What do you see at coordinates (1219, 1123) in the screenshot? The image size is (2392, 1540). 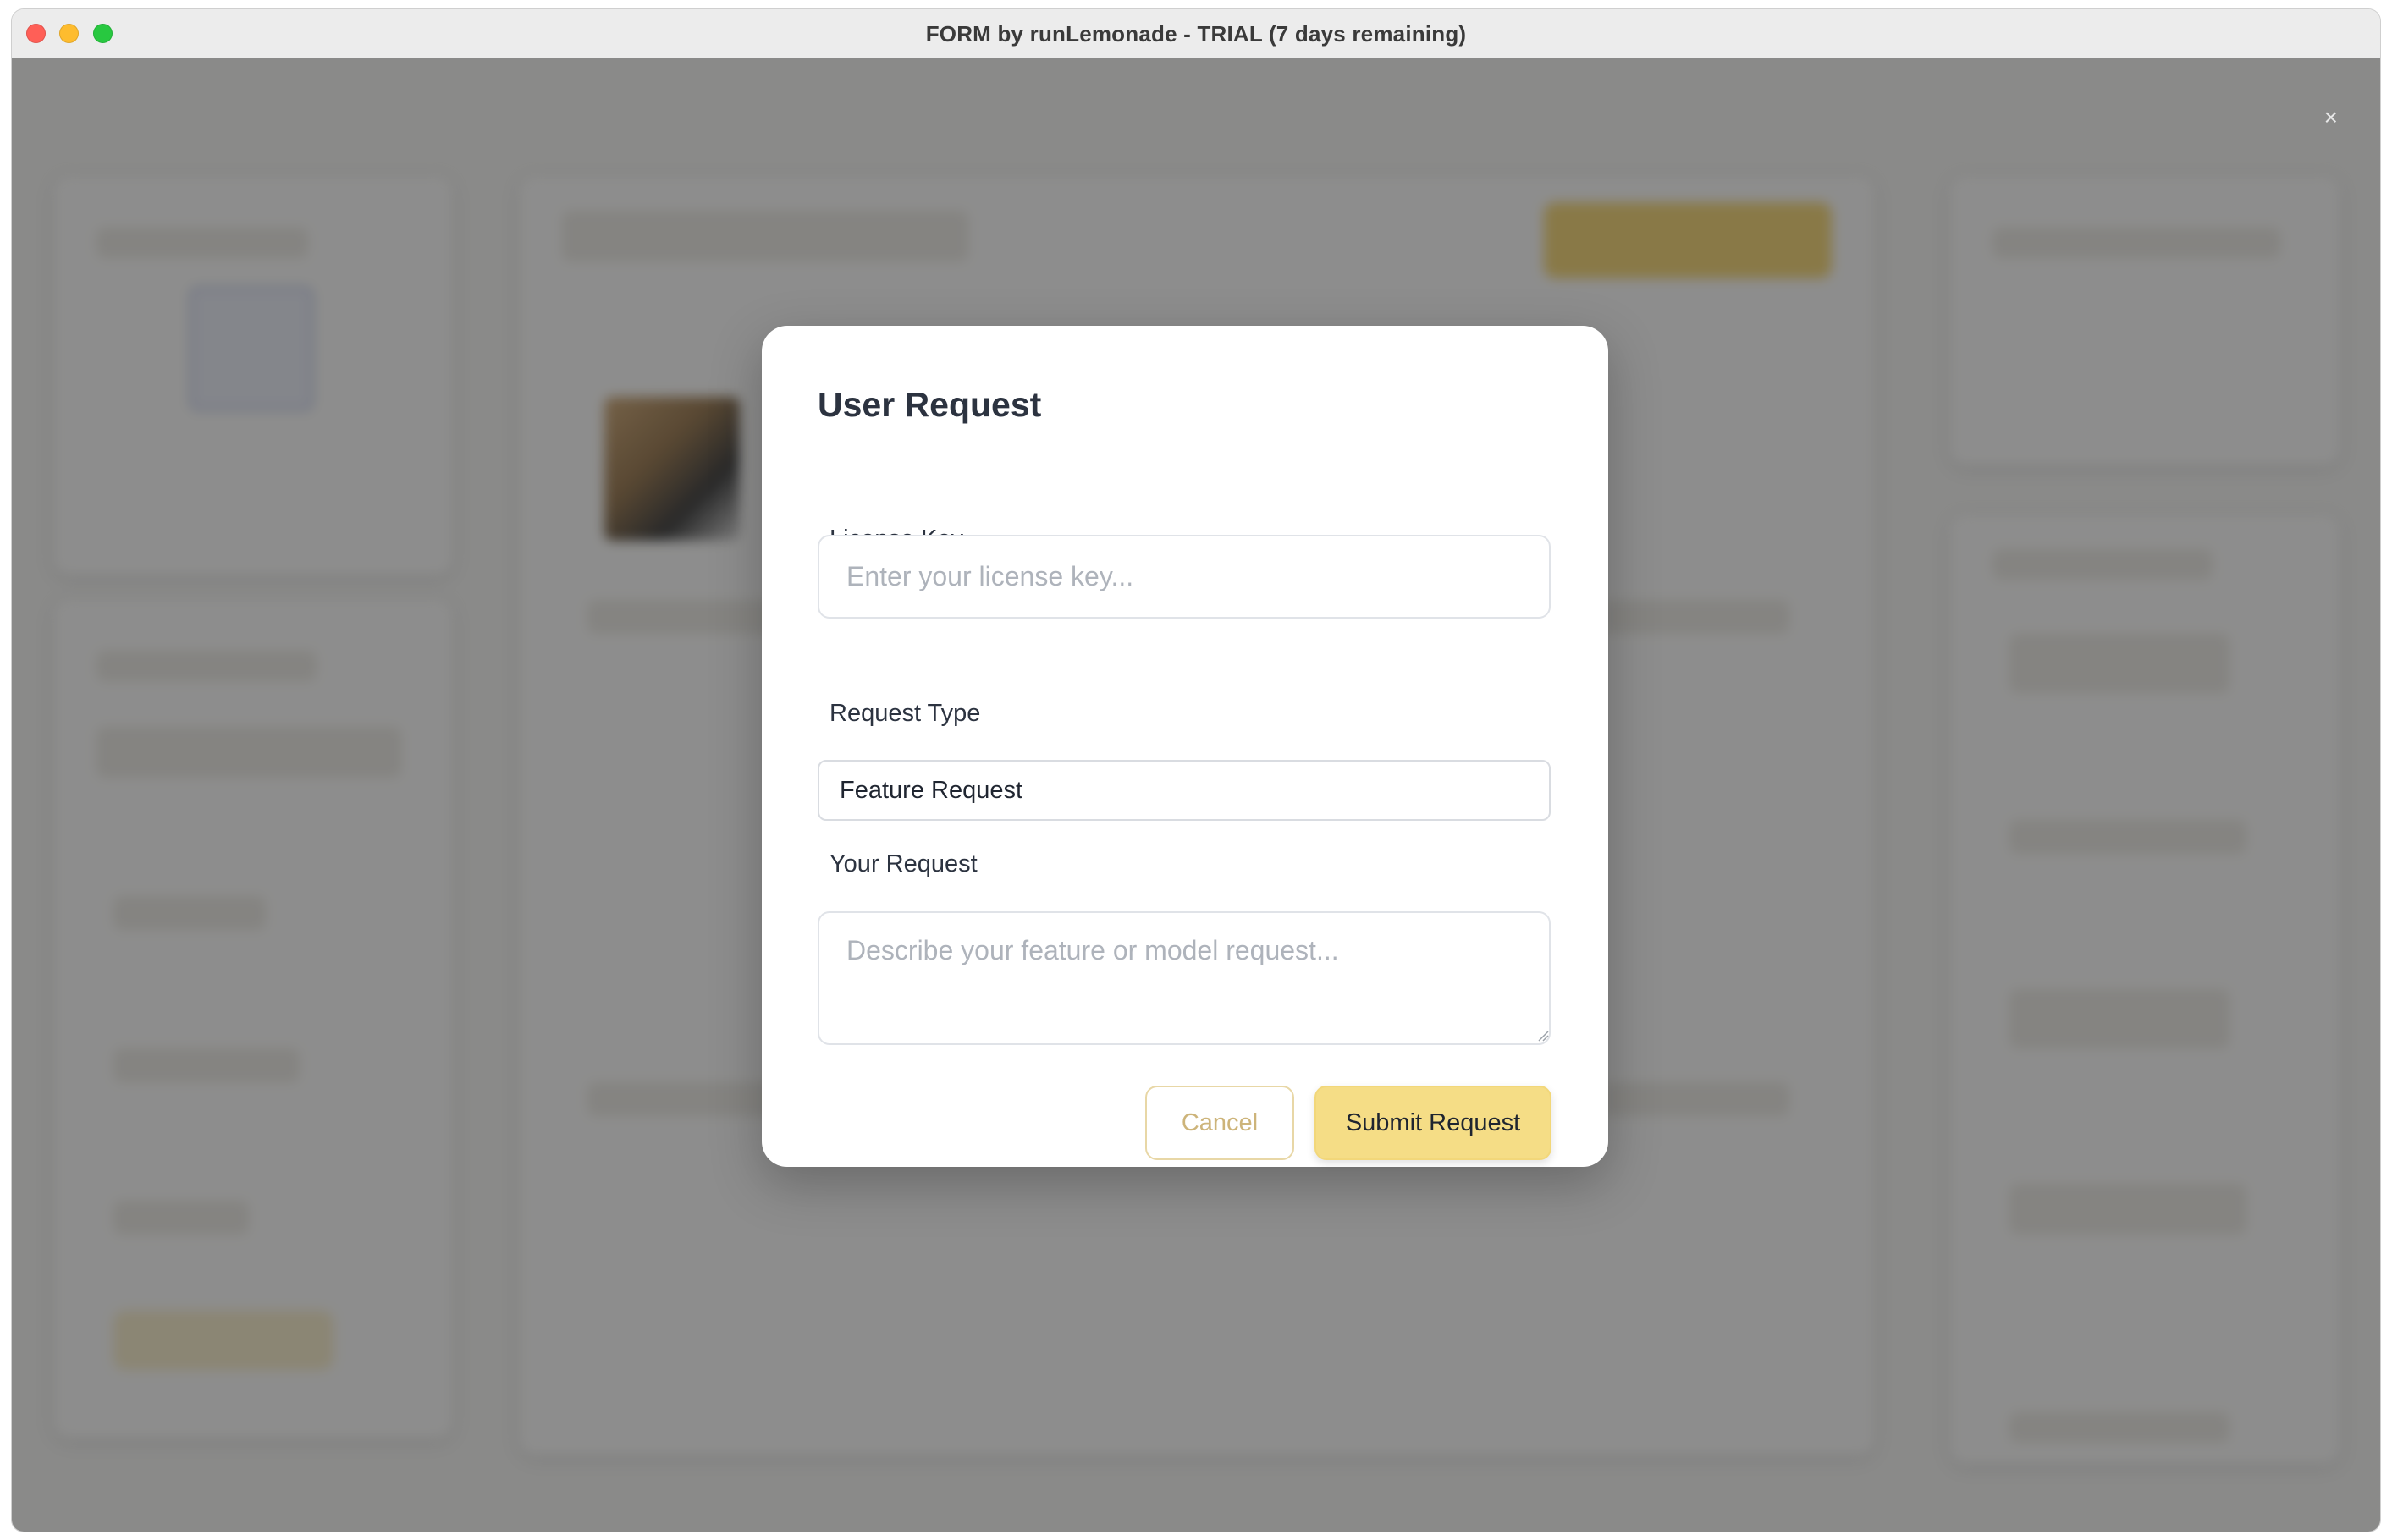 I see `cancel-button: Cancel` at bounding box center [1219, 1123].